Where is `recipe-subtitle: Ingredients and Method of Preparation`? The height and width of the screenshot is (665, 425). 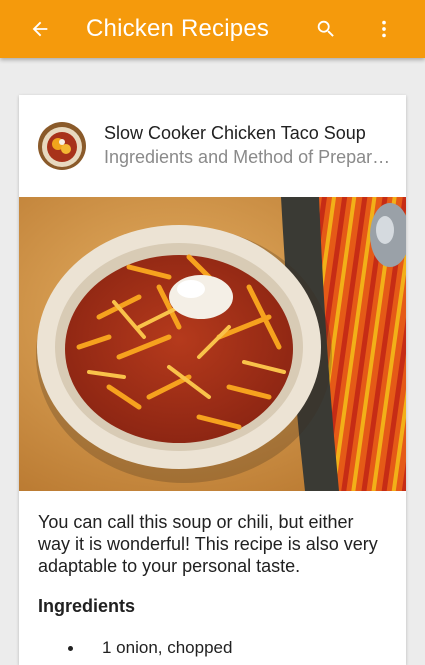
recipe-subtitle: Ingredients and Method of Preparation is located at coordinates (249, 157).